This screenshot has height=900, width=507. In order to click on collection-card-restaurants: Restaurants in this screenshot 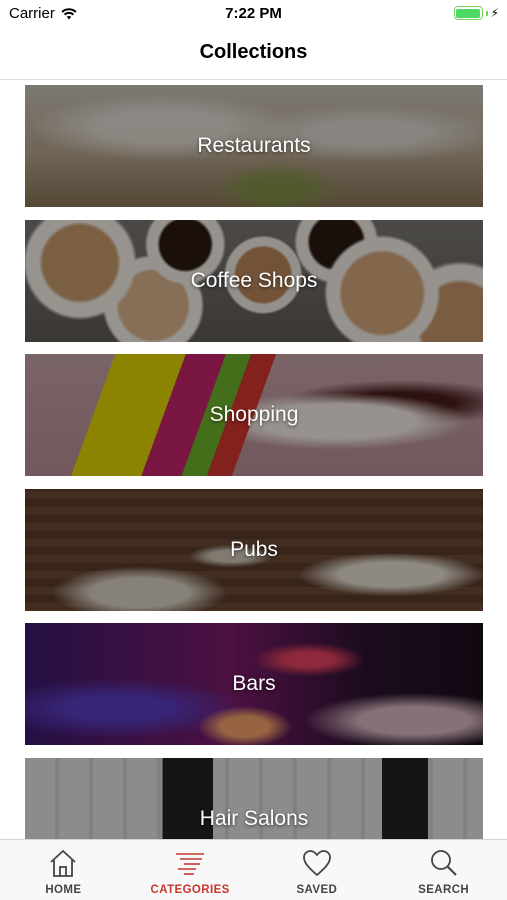, I will do `click(254, 146)`.